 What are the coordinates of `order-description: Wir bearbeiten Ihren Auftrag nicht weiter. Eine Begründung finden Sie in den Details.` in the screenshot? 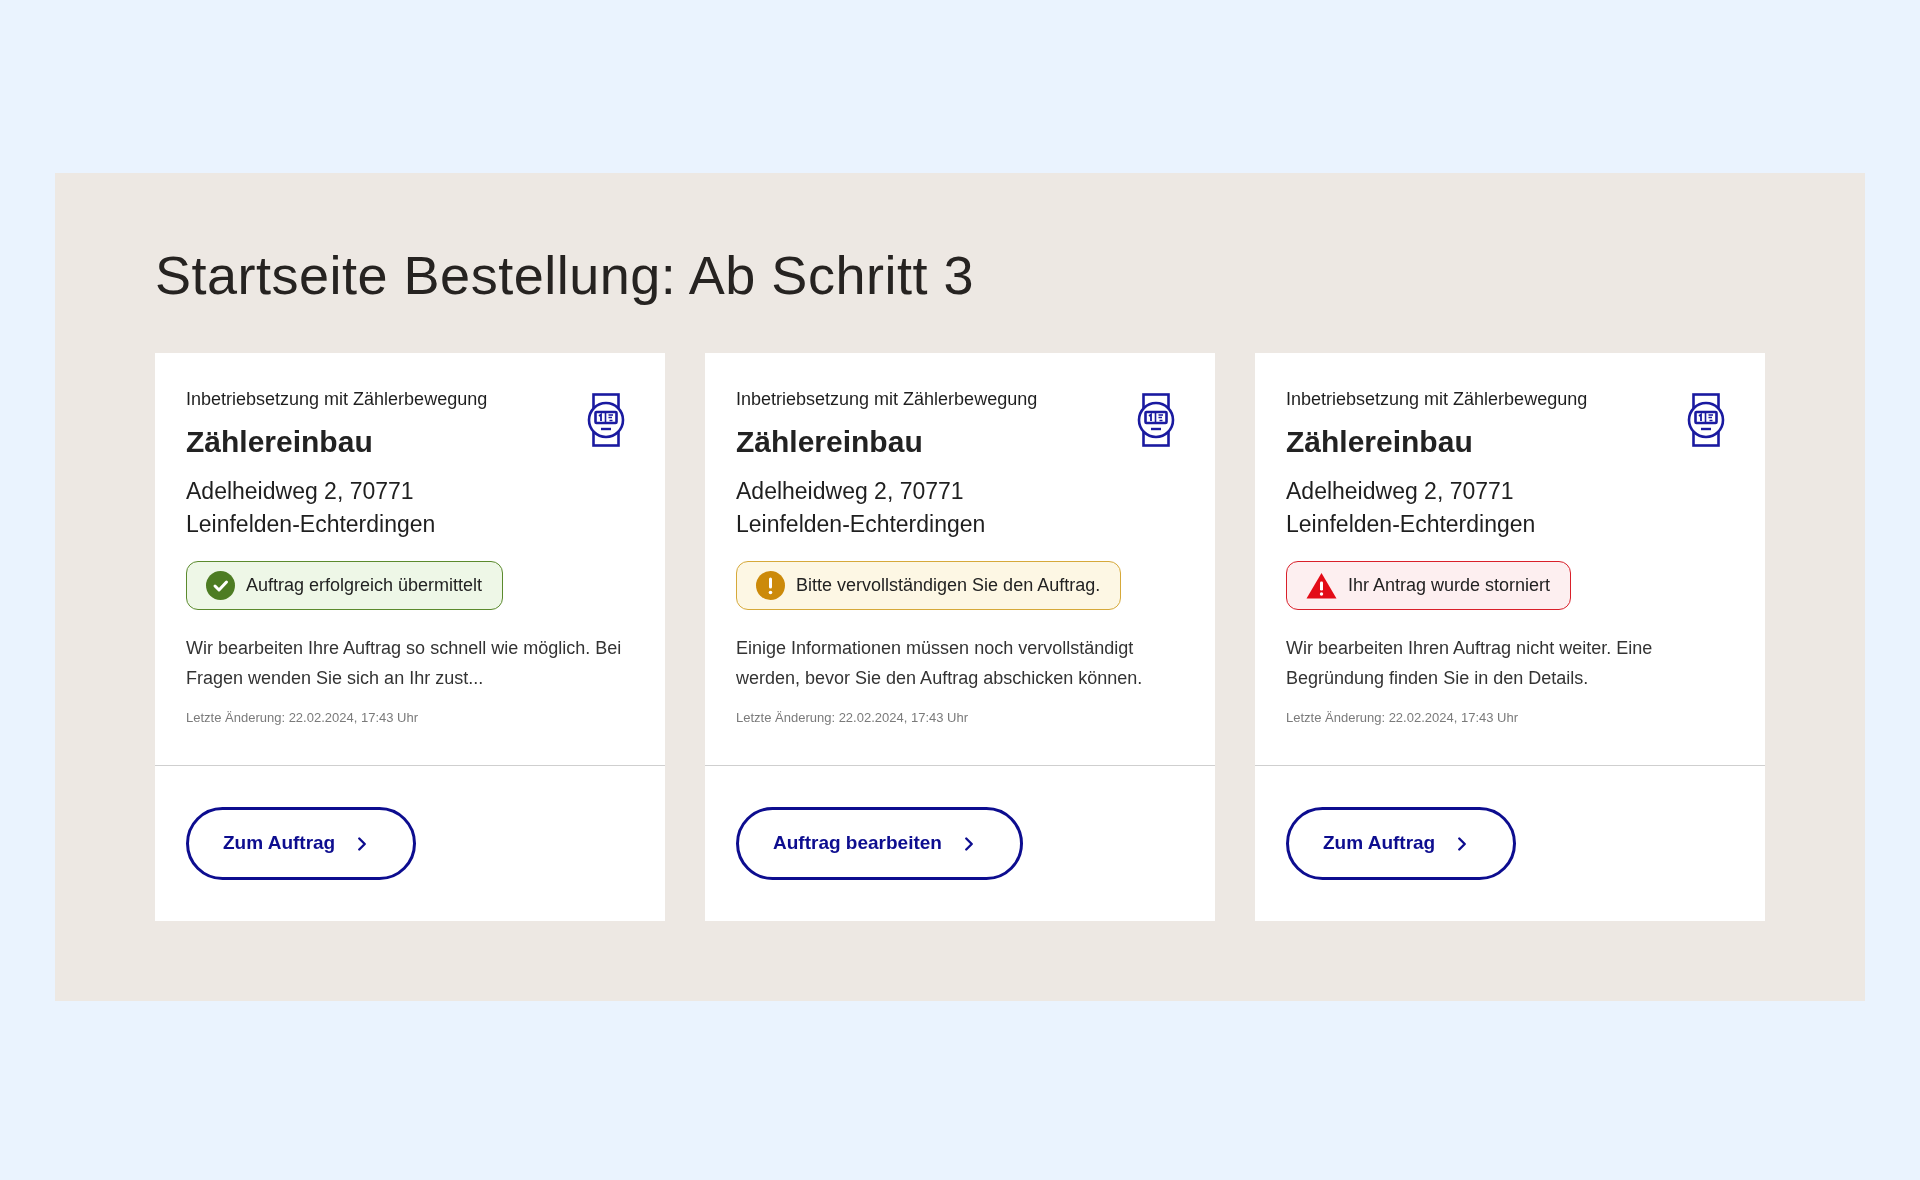 It's located at (1470, 663).